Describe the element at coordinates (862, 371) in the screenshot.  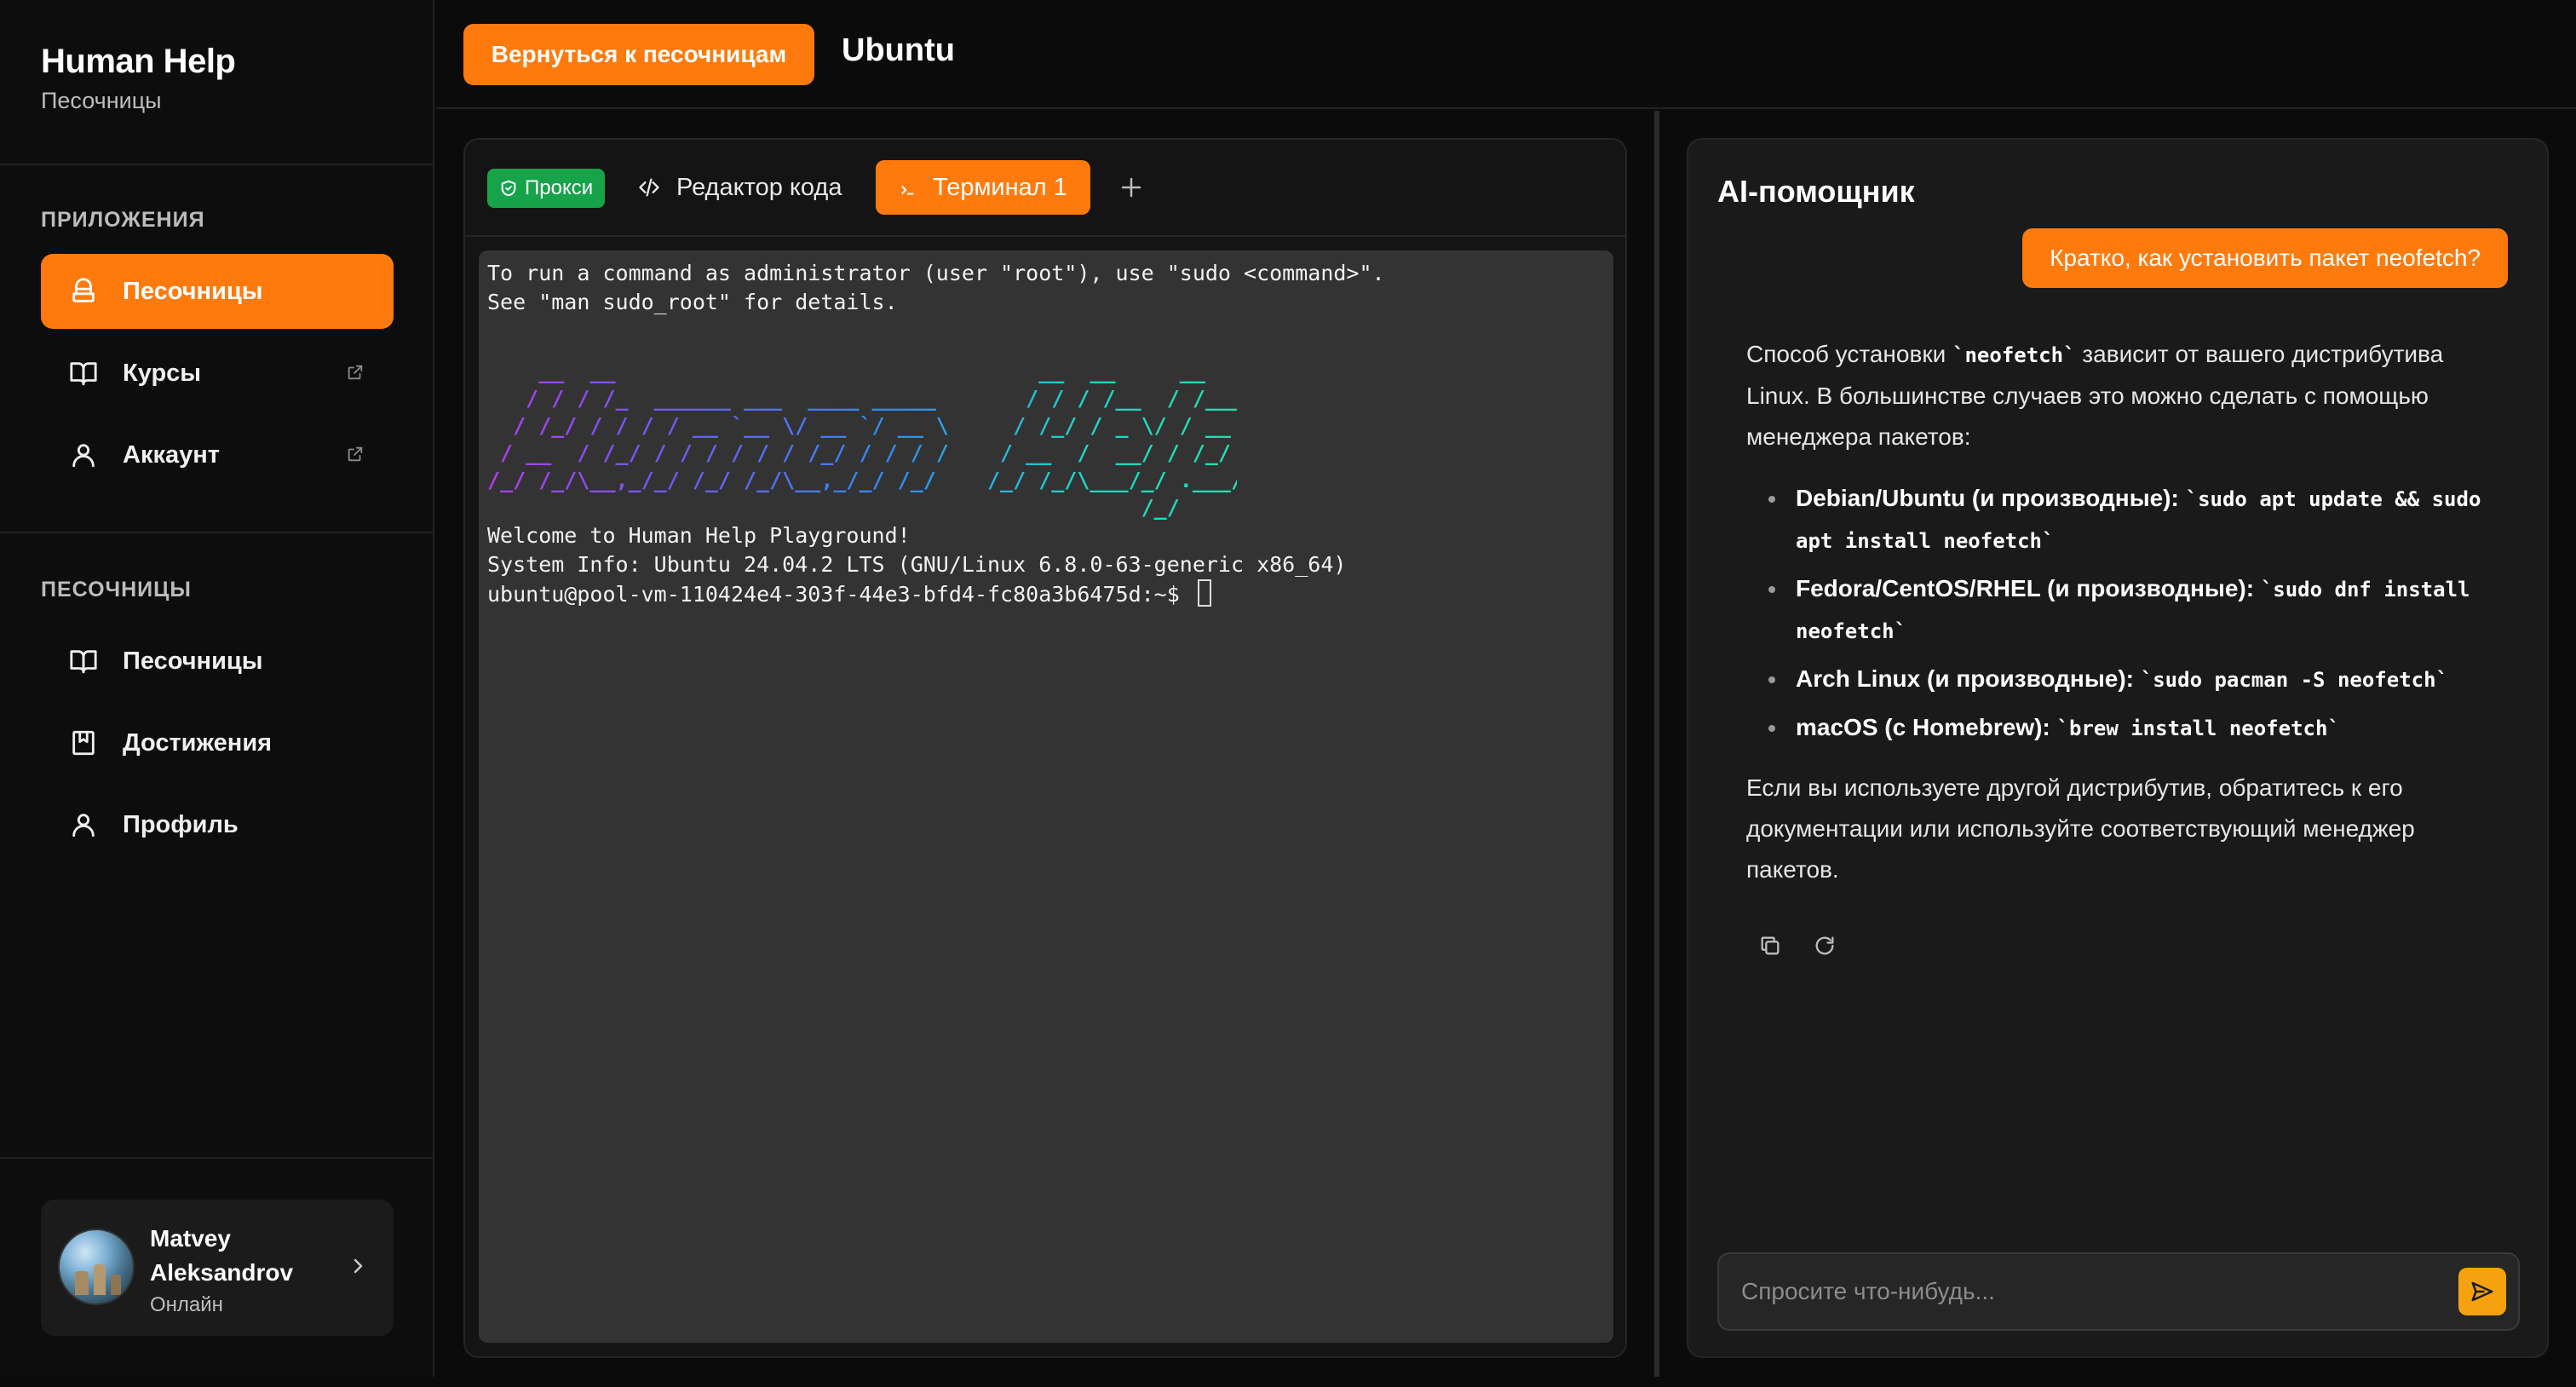
I see `ascii-line: __ __ __ __ __` at that location.